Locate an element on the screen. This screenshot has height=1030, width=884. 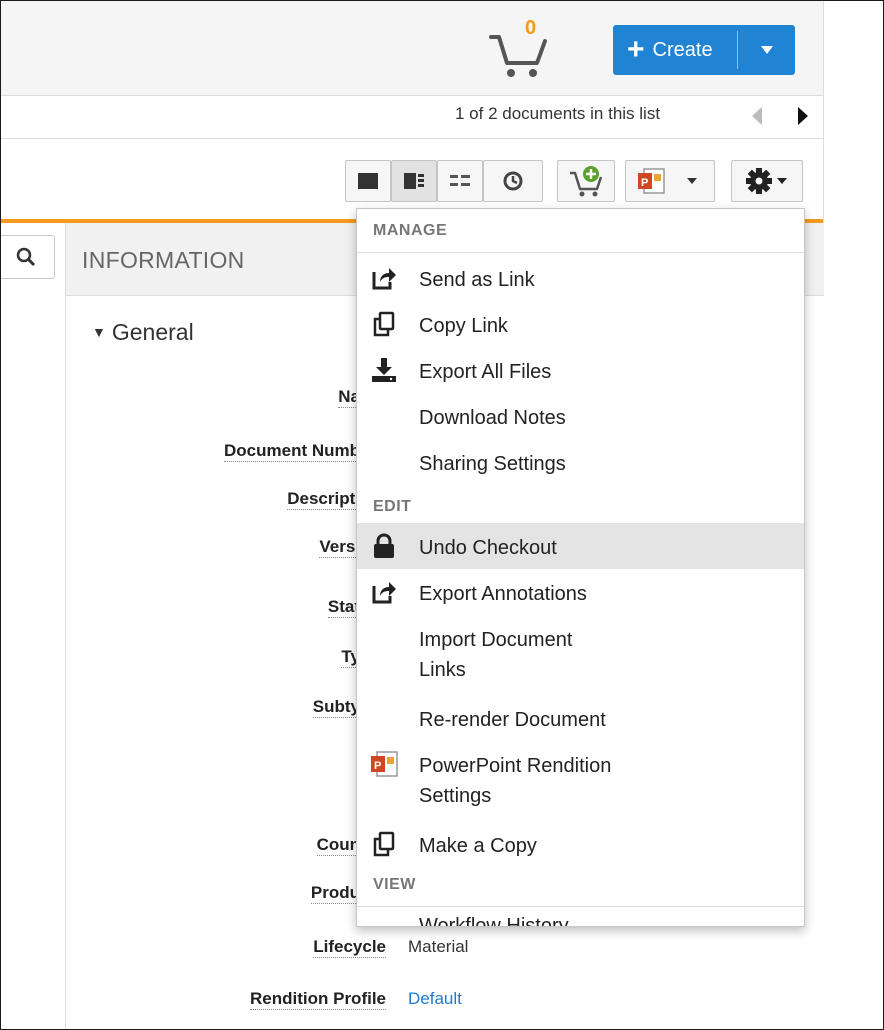
field-label-country: Coun is located at coordinates (338, 845).